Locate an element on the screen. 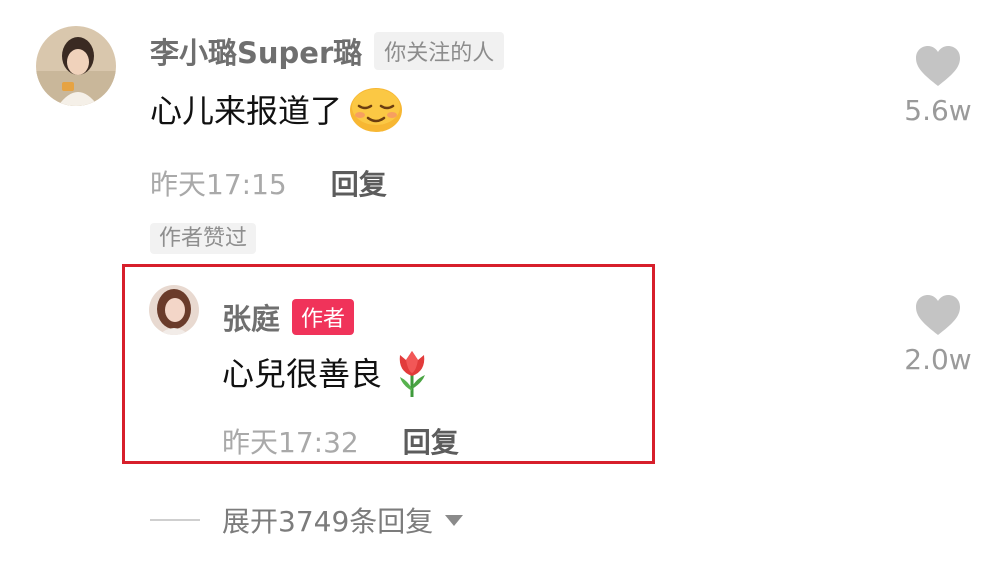 This screenshot has height=568, width=1000. tulip-emoji-icon is located at coordinates (412, 372).